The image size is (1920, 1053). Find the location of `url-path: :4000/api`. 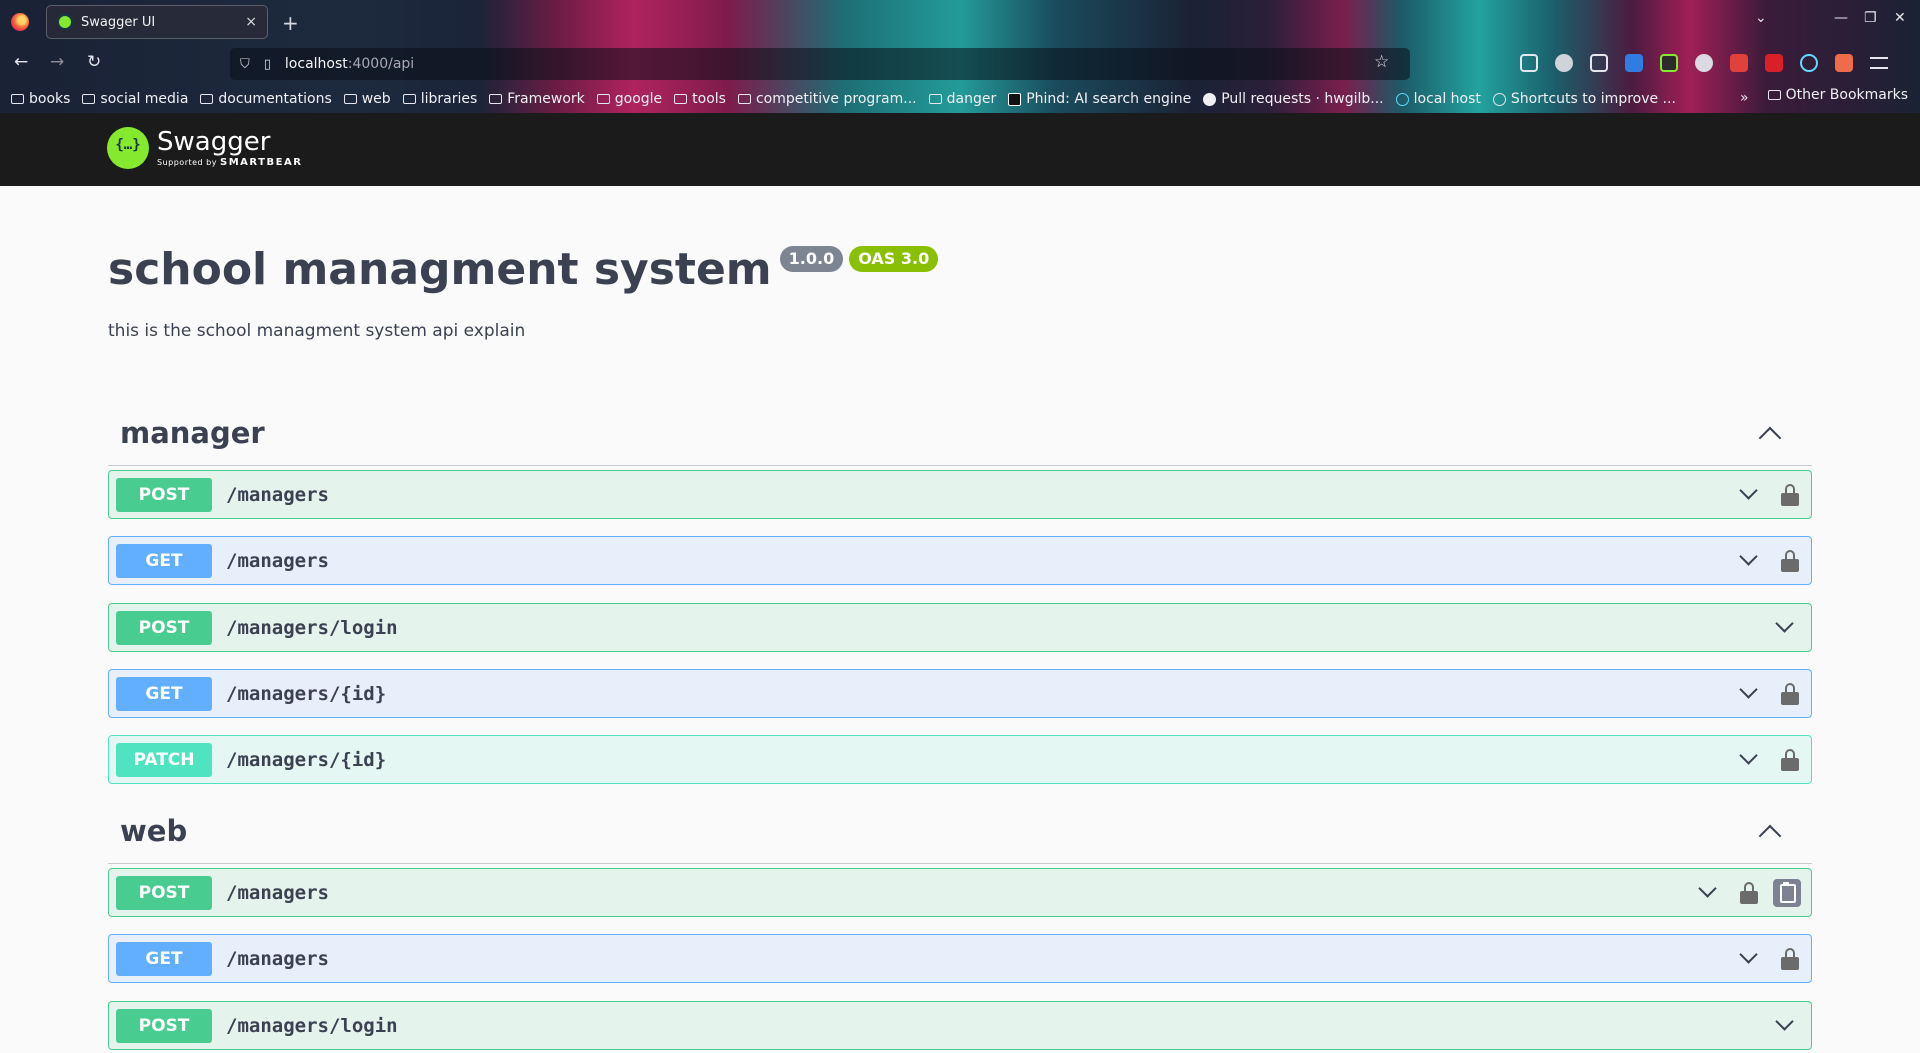

url-path: :4000/api is located at coordinates (381, 64).